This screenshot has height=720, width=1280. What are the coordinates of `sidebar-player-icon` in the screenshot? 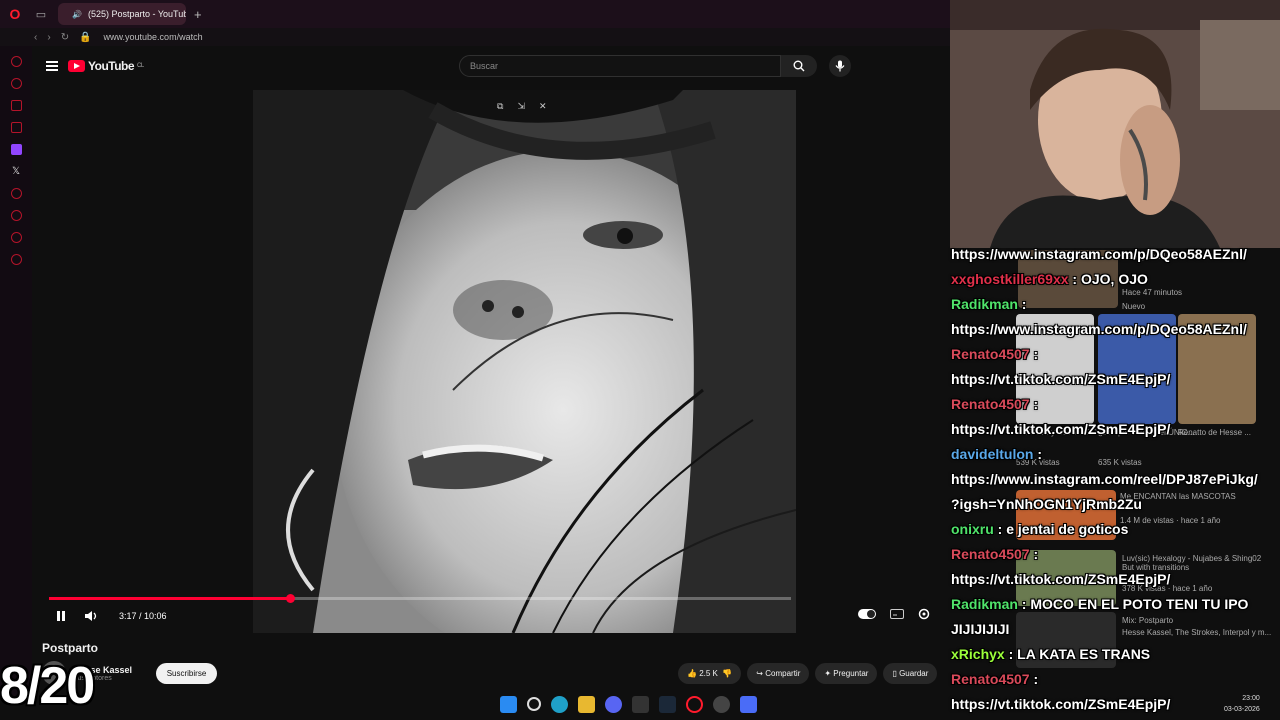 It's located at (16, 193).